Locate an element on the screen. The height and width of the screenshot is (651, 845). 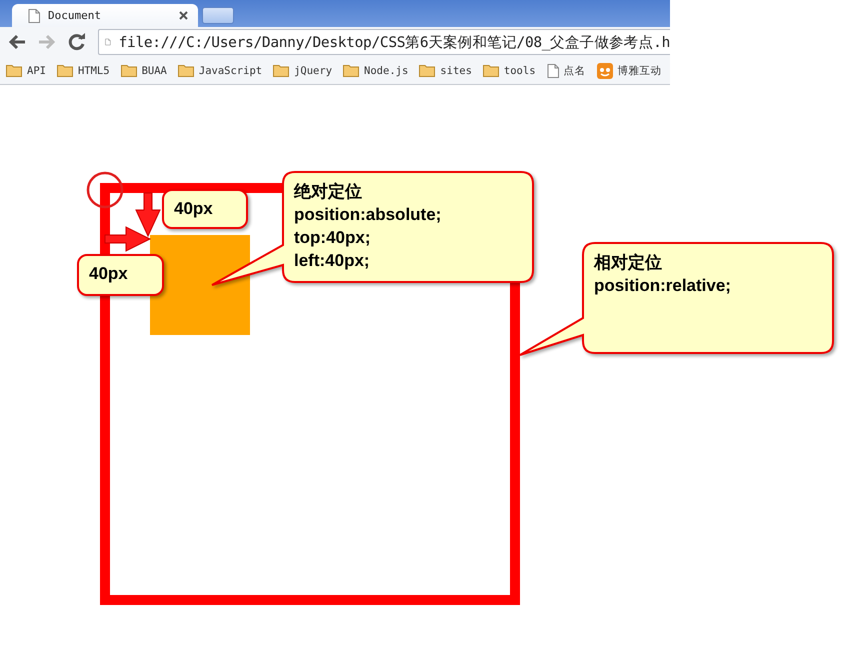
tab-title: Document is located at coordinates (75, 15).